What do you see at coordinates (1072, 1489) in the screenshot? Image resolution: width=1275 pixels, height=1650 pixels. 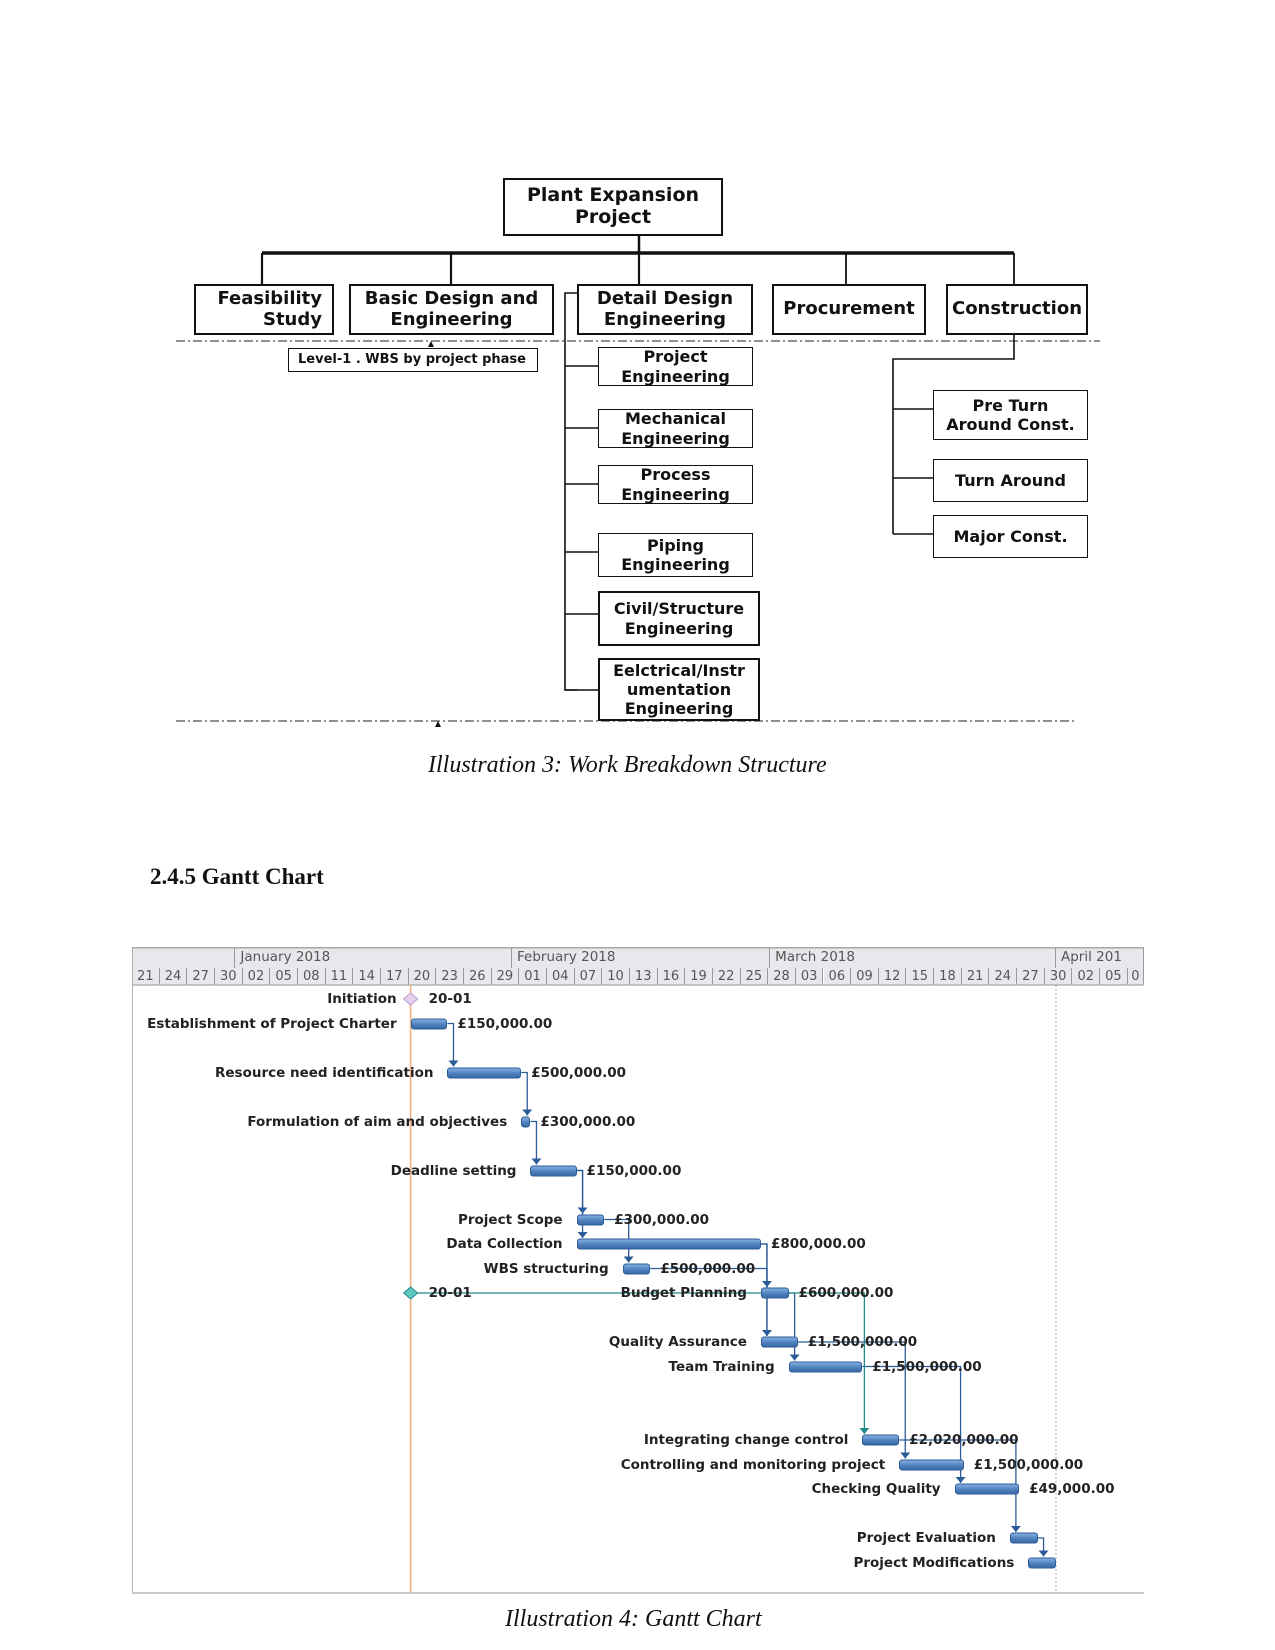 I see `gantt-task-cost: £49,000.00` at bounding box center [1072, 1489].